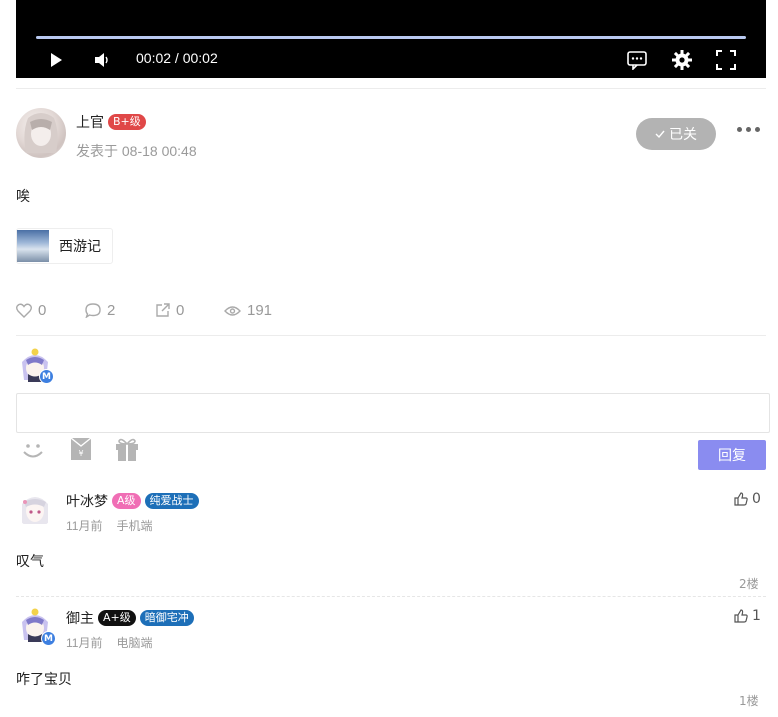 The width and height of the screenshot is (778, 717). What do you see at coordinates (134, 526) in the screenshot?
I see `comment-device: 手机端` at bounding box center [134, 526].